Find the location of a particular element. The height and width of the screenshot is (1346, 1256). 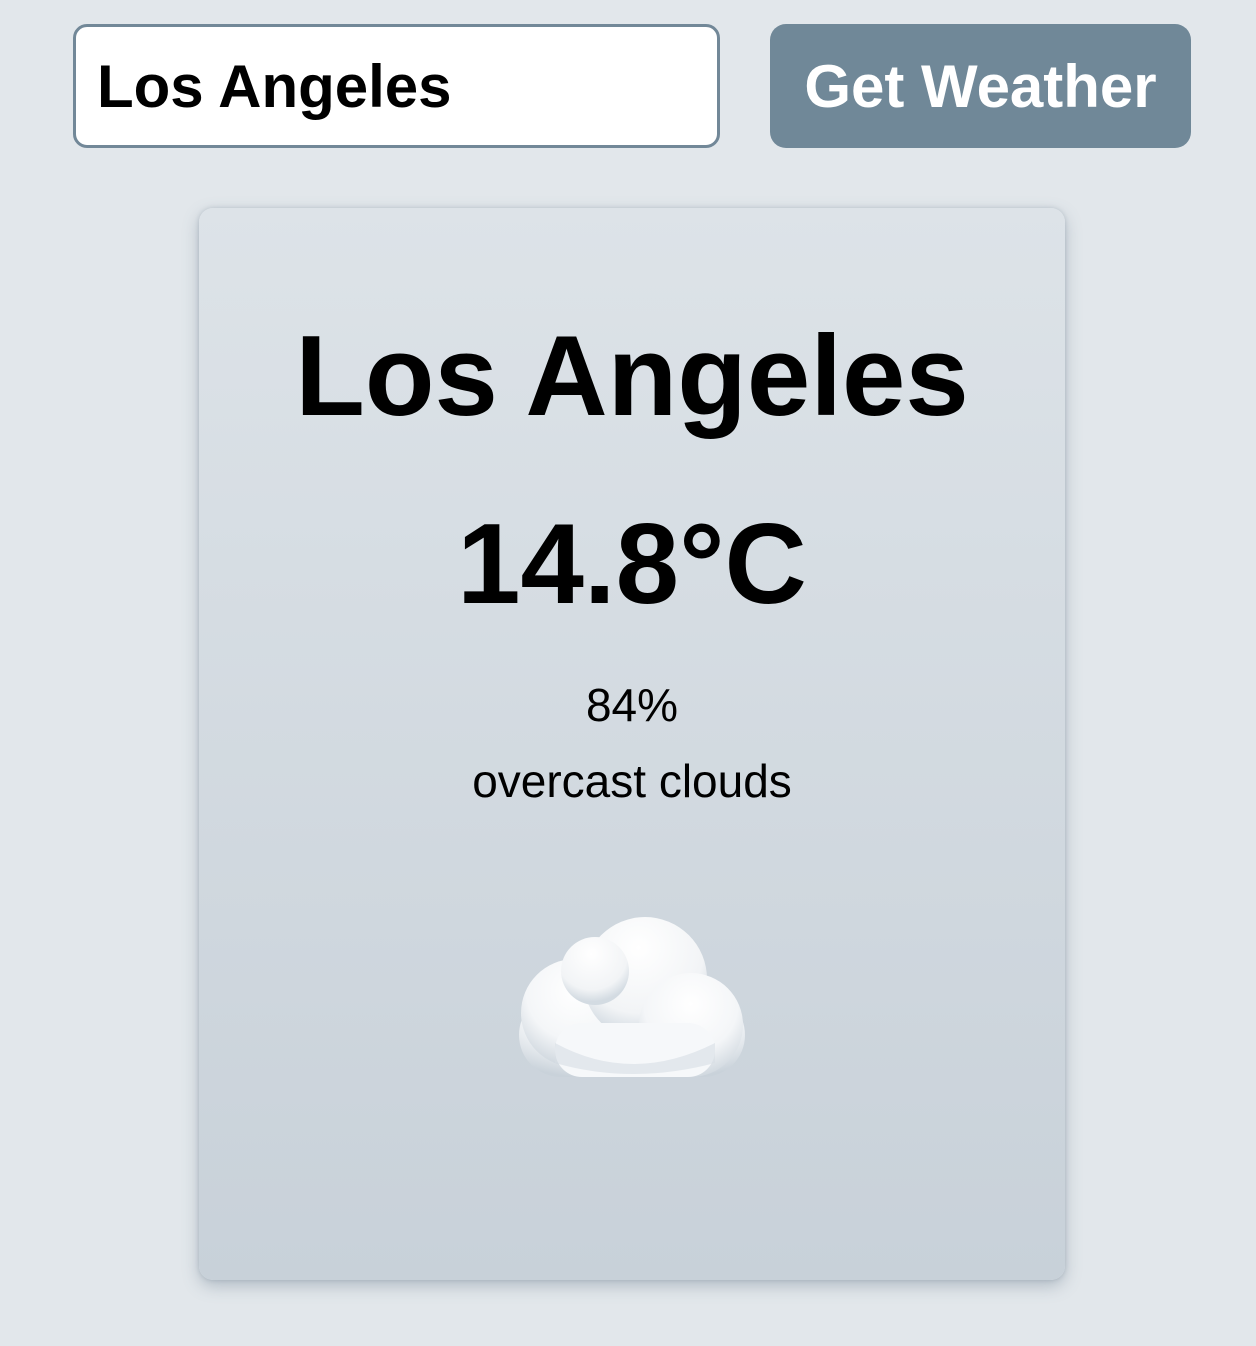

temperature: 14.8°C is located at coordinates (632, 564).